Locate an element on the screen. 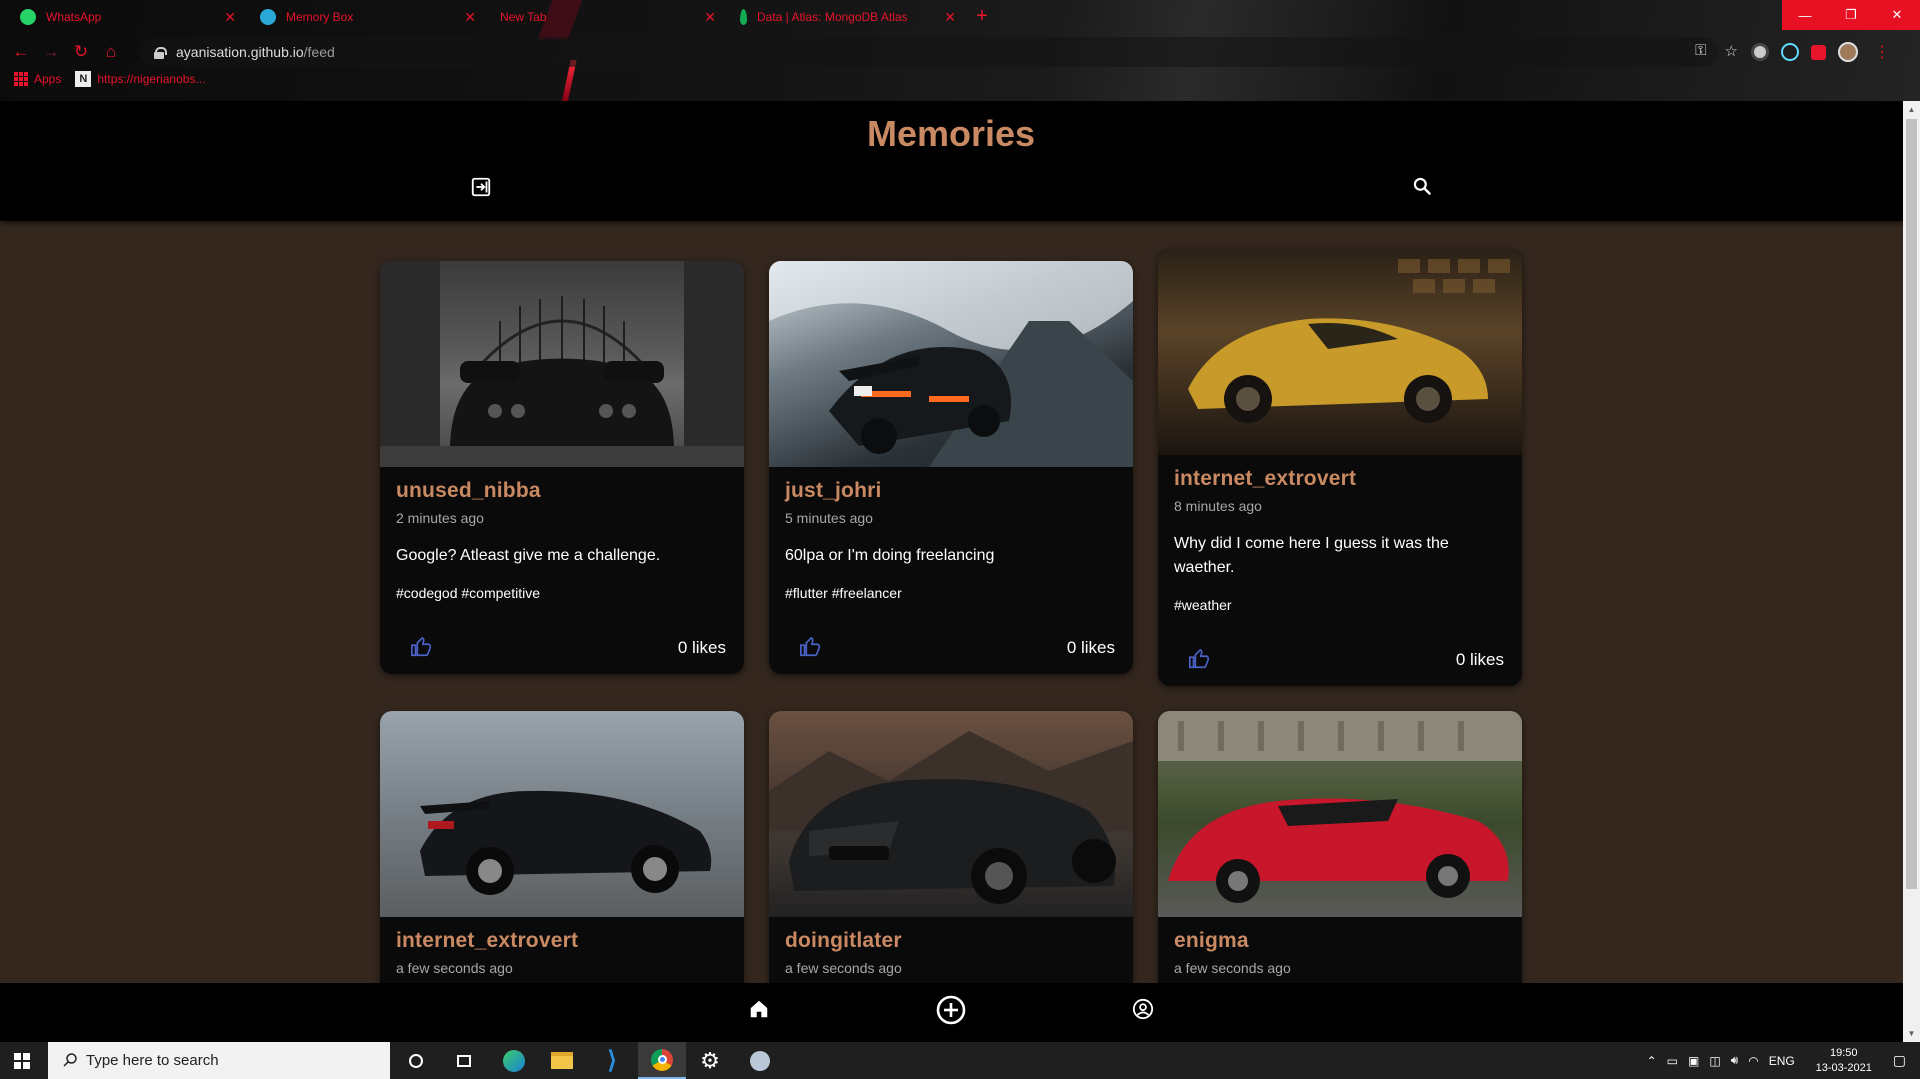 The image size is (1920, 1079). key-icon: ⚿ is located at coordinates (1700, 51).